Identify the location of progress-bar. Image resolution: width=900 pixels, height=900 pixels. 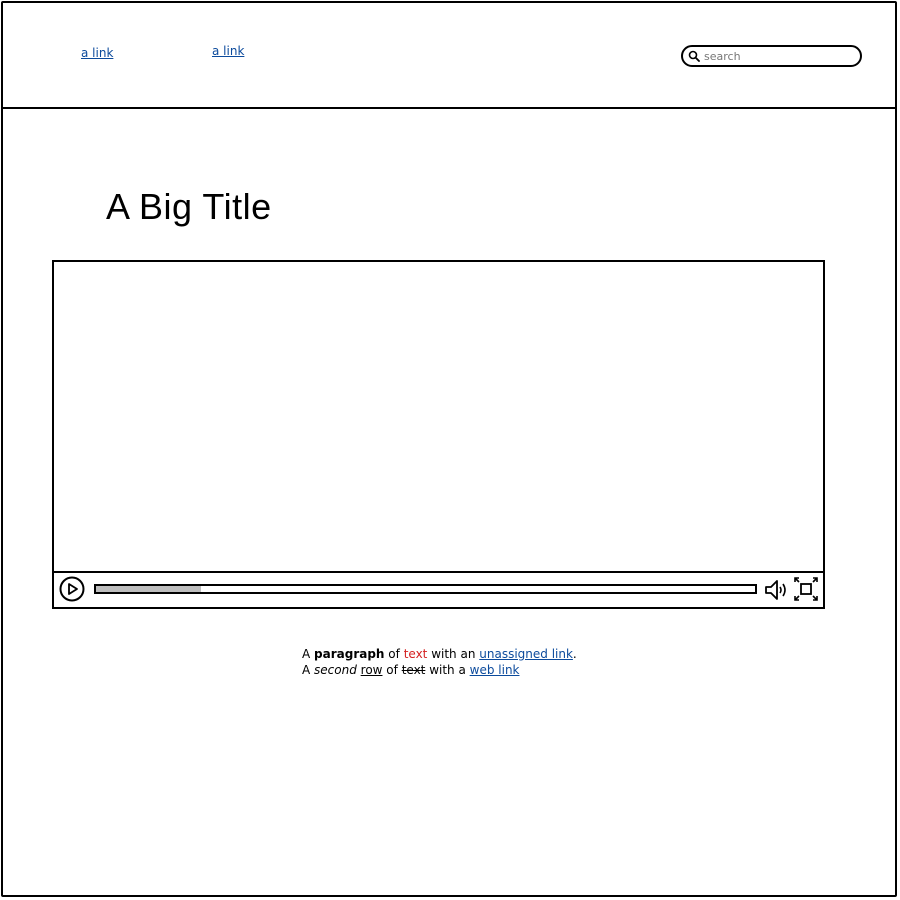
(425, 589).